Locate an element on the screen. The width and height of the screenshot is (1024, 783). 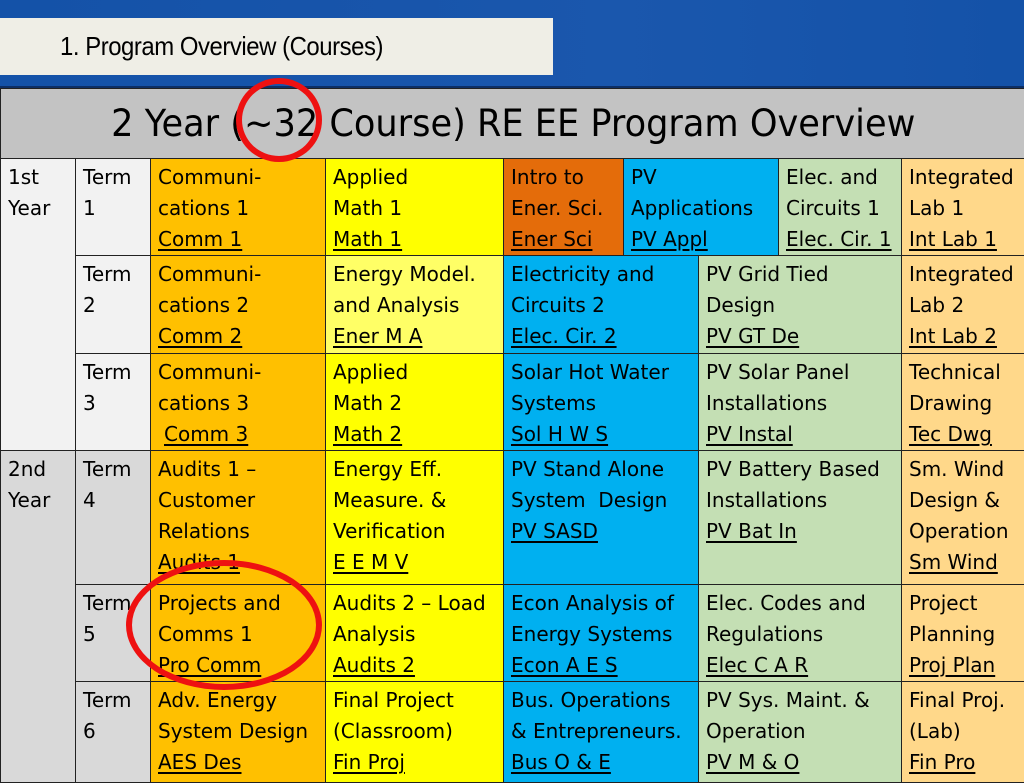
course-code-link: Sol H W S is located at coordinates (601, 434).